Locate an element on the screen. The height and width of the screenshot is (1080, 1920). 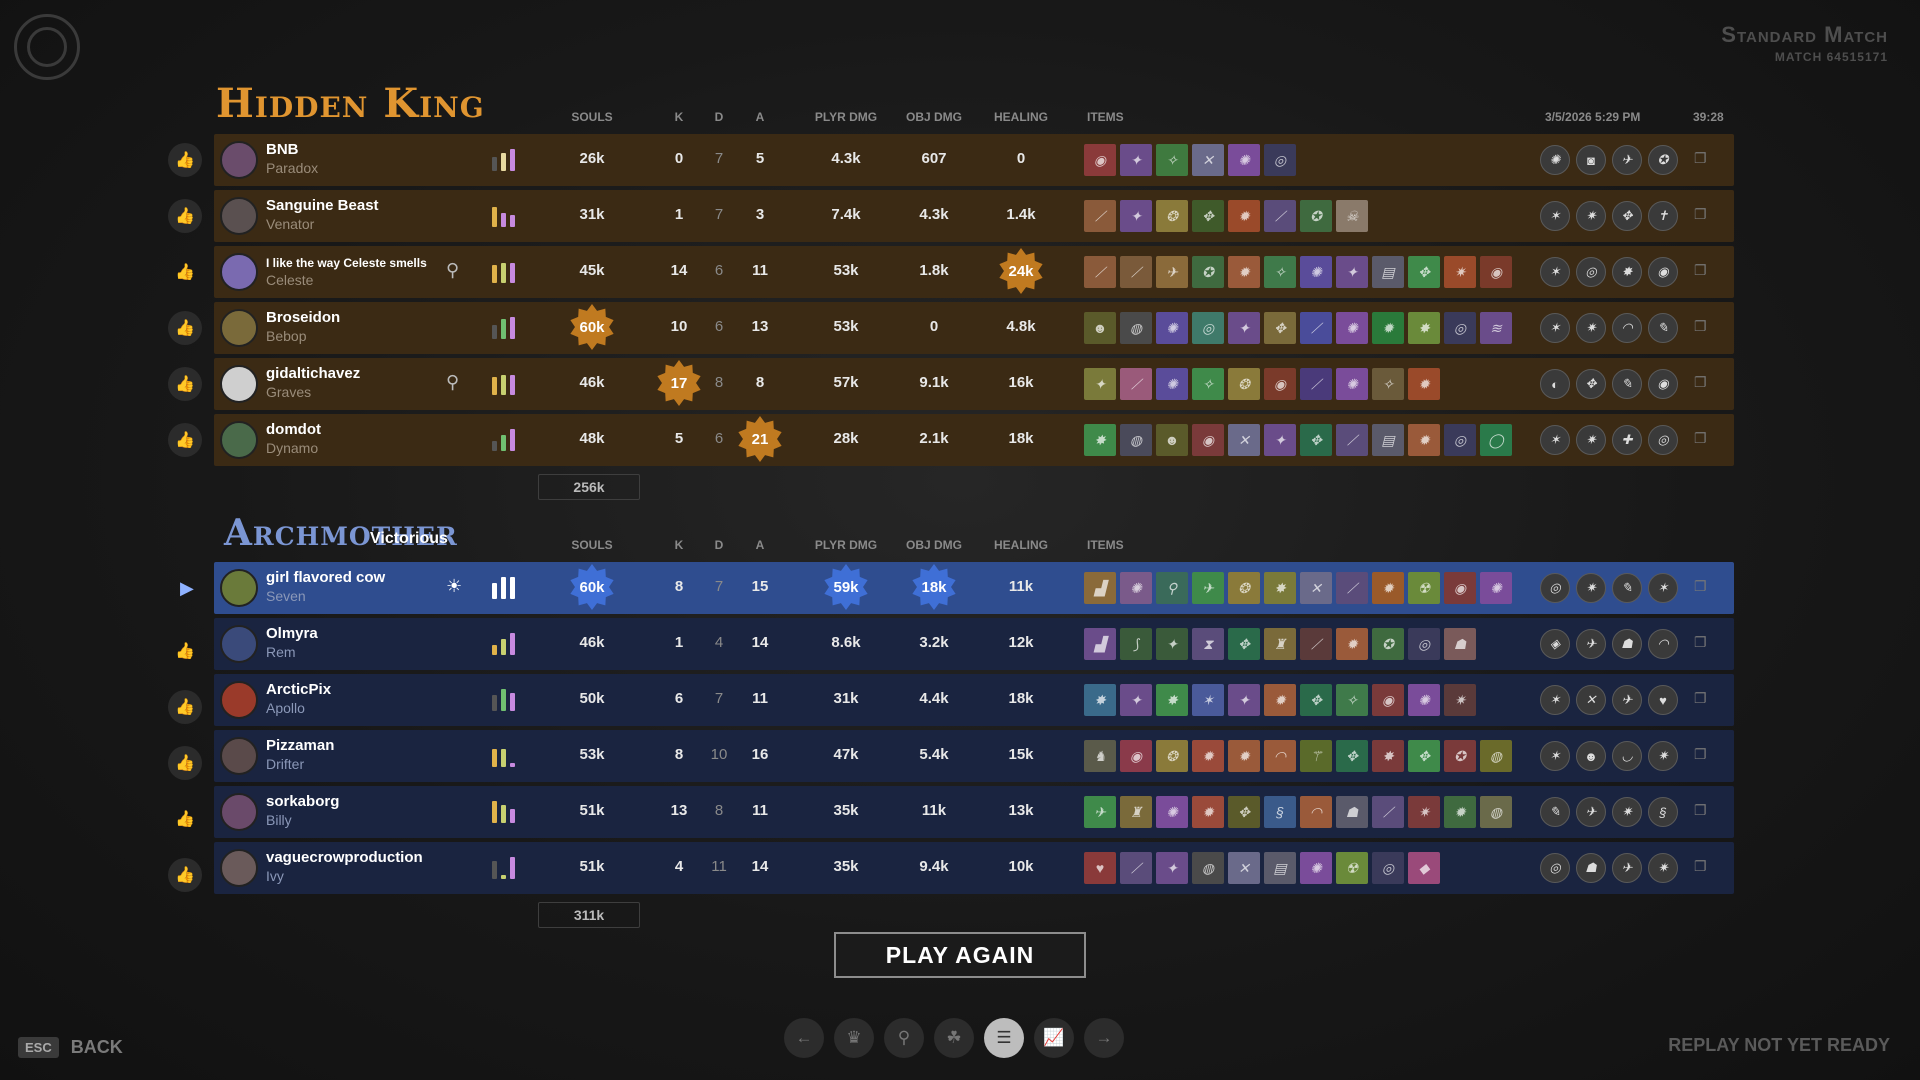
back-button: ESC BACK is located at coordinates (70, 1047).